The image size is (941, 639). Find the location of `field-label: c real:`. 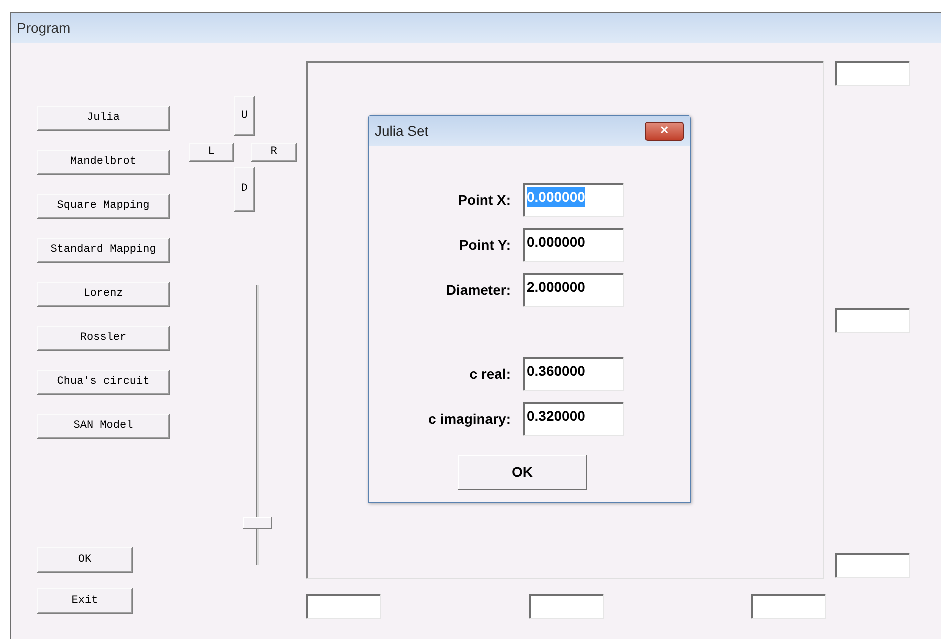

field-label: c real: is located at coordinates (489, 374).